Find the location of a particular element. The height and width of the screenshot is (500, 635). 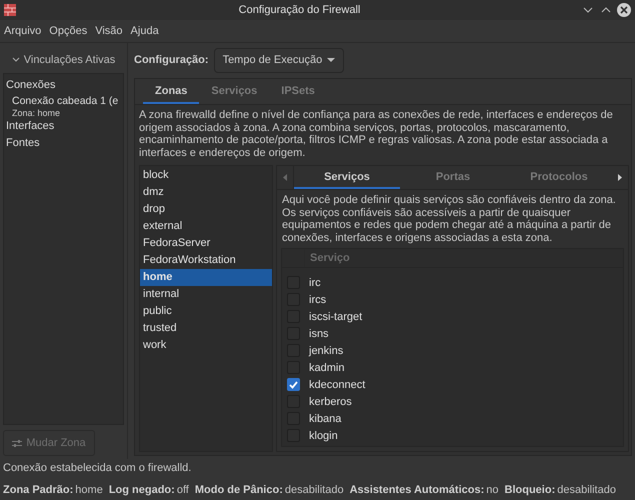

connection-item: Conexão cabeada 1 (e is located at coordinates (66, 101).